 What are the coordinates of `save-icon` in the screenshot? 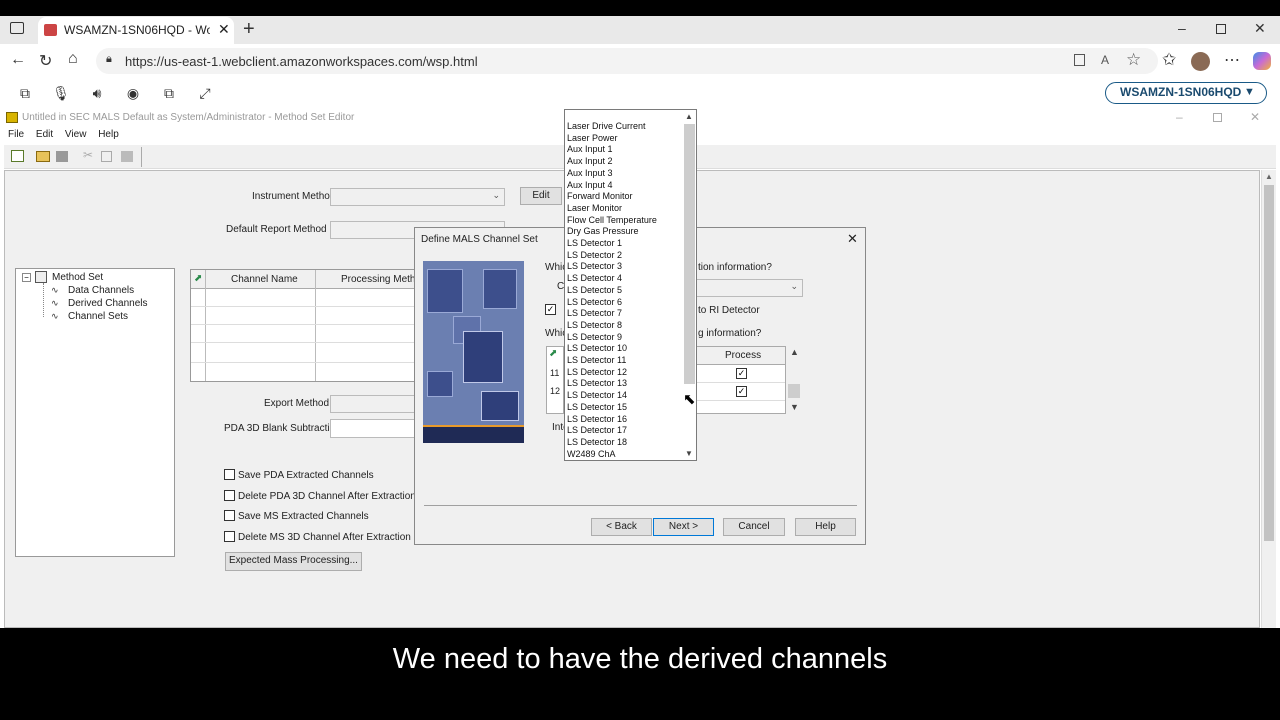 It's located at (62, 156).